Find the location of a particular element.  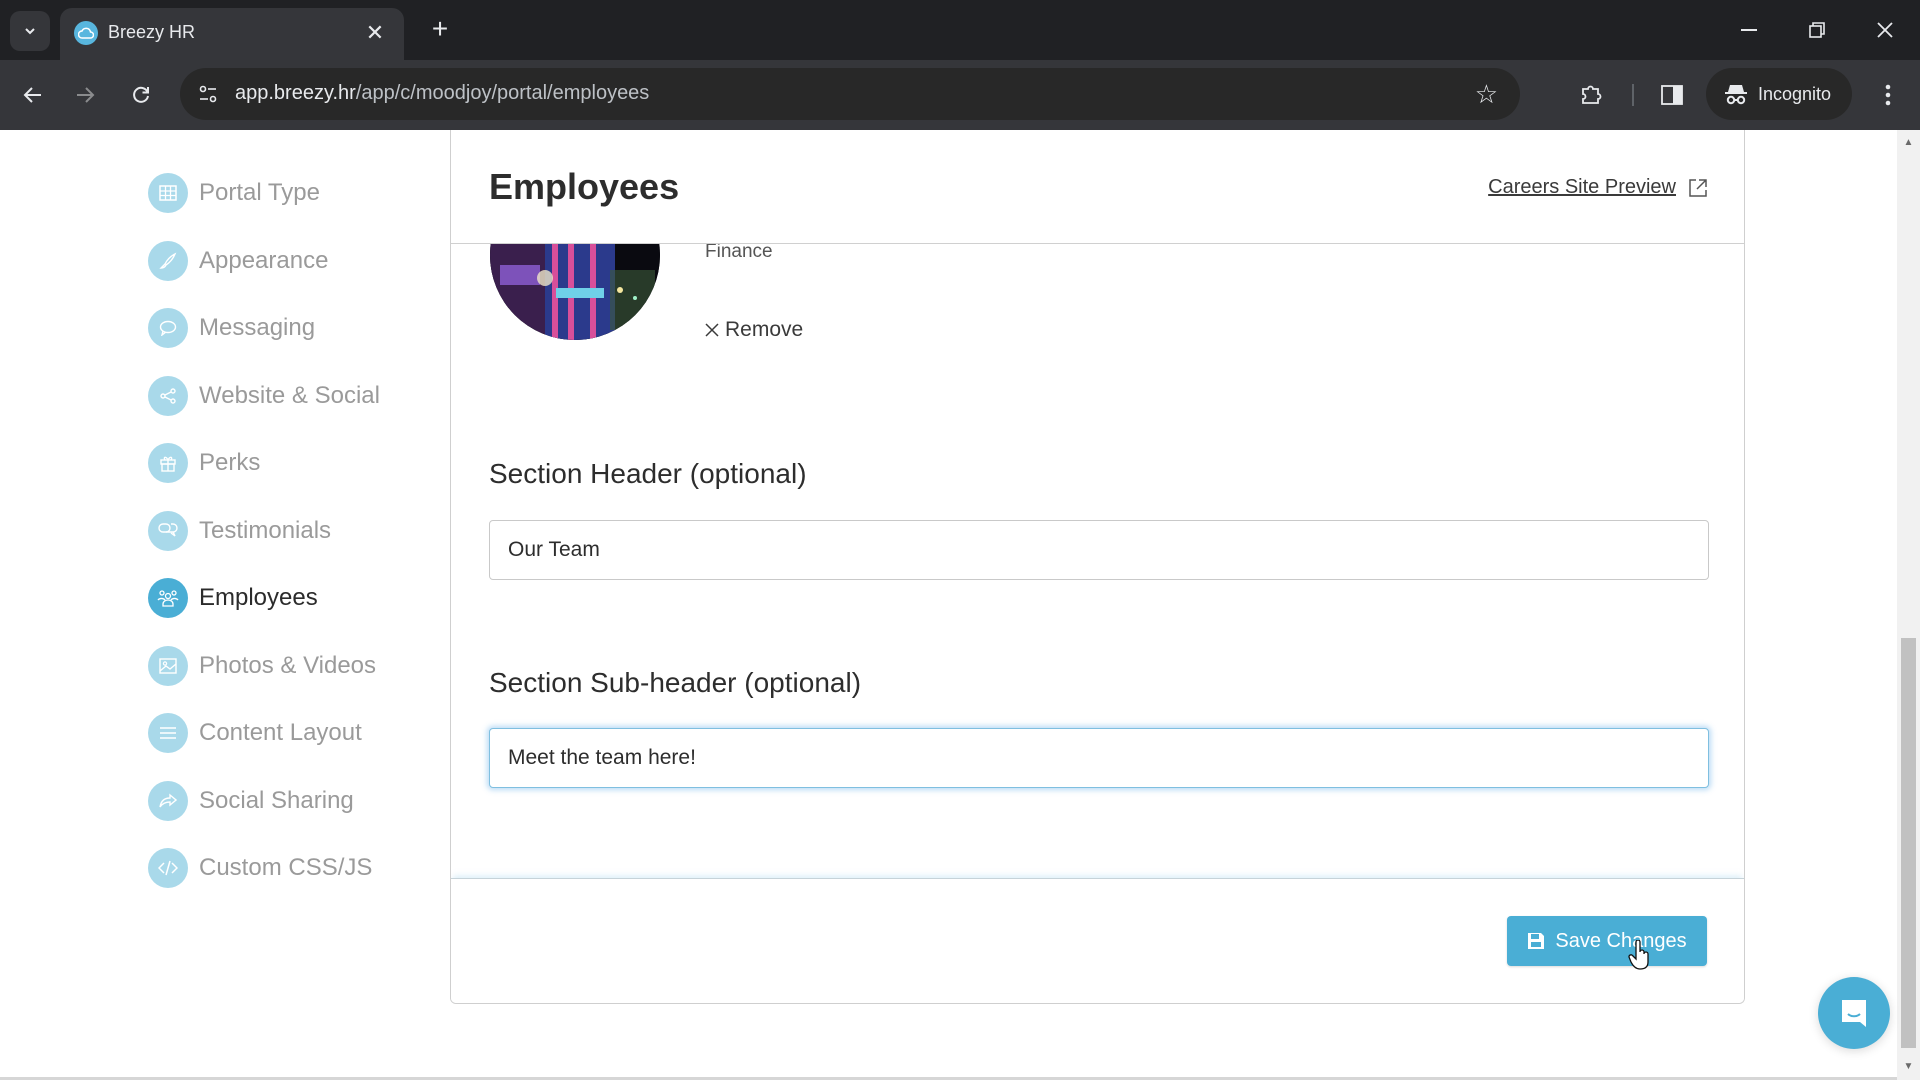

sidebar-item-label: Custom CSS/JS is located at coordinates (286, 867).